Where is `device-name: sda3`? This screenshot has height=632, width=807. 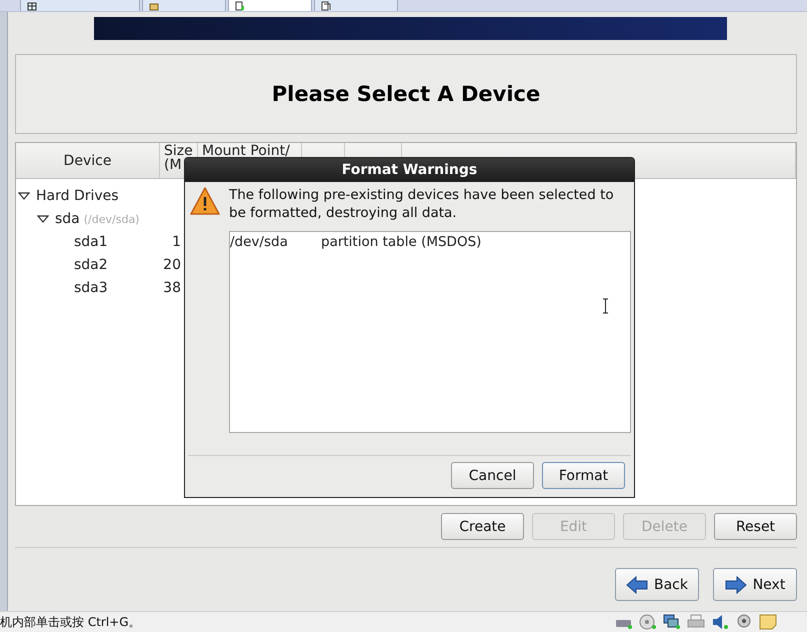 device-name: sda3 is located at coordinates (91, 288).